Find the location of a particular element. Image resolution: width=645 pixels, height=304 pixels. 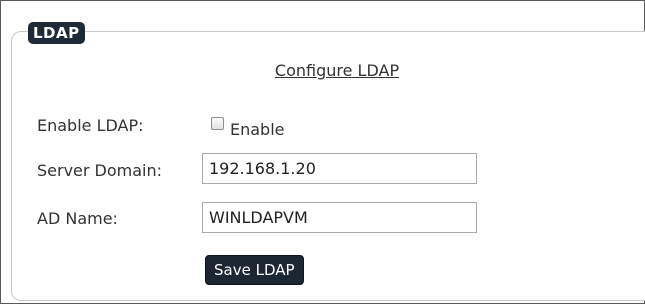

save-ldap-button: Save LDAP is located at coordinates (254, 270).